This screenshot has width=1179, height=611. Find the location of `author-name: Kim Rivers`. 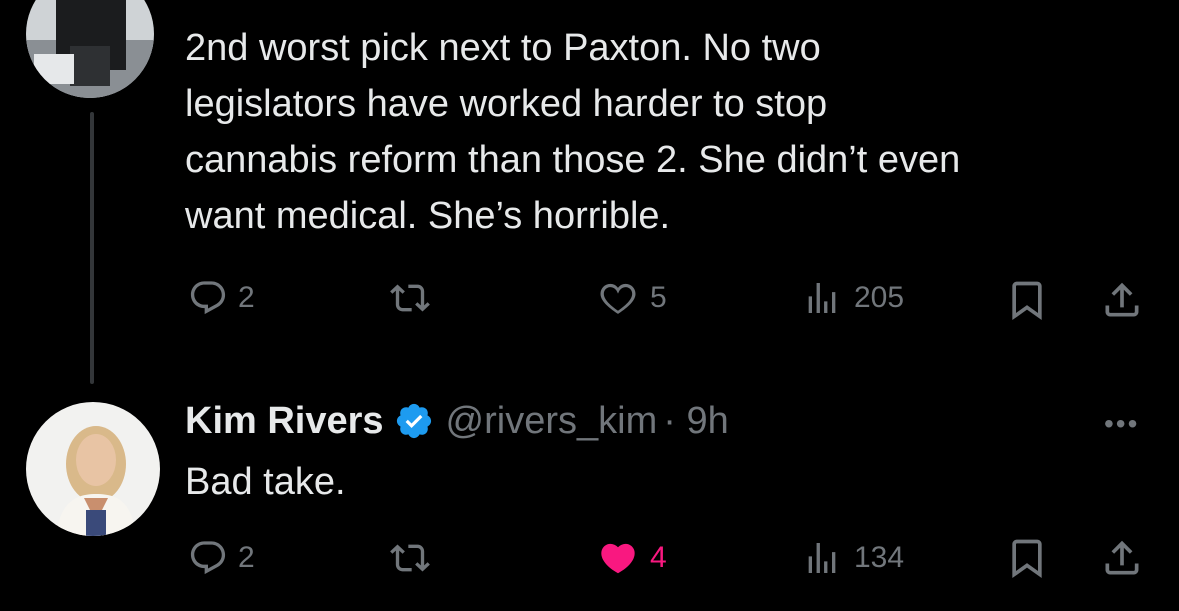

author-name: Kim Rivers is located at coordinates (284, 421).